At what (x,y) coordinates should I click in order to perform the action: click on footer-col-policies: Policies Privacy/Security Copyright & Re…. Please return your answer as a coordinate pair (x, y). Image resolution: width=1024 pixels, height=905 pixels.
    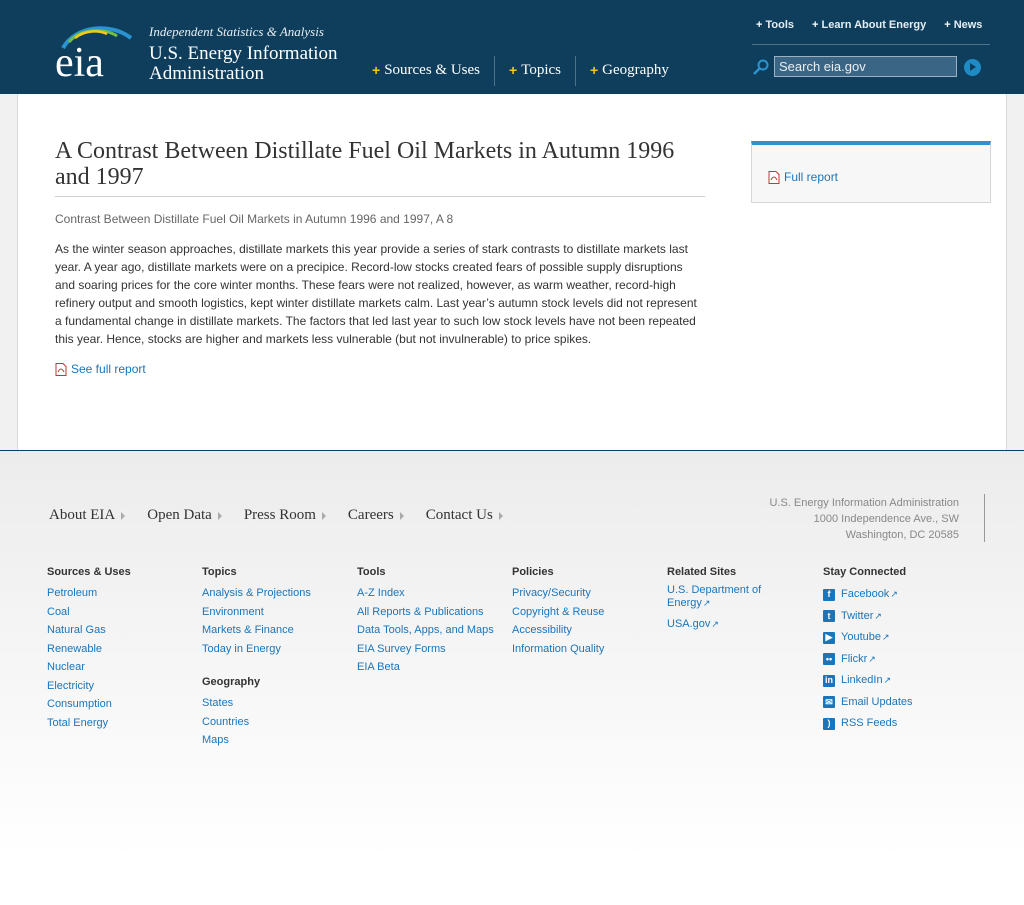
    Looking at the image, I should click on (558, 612).